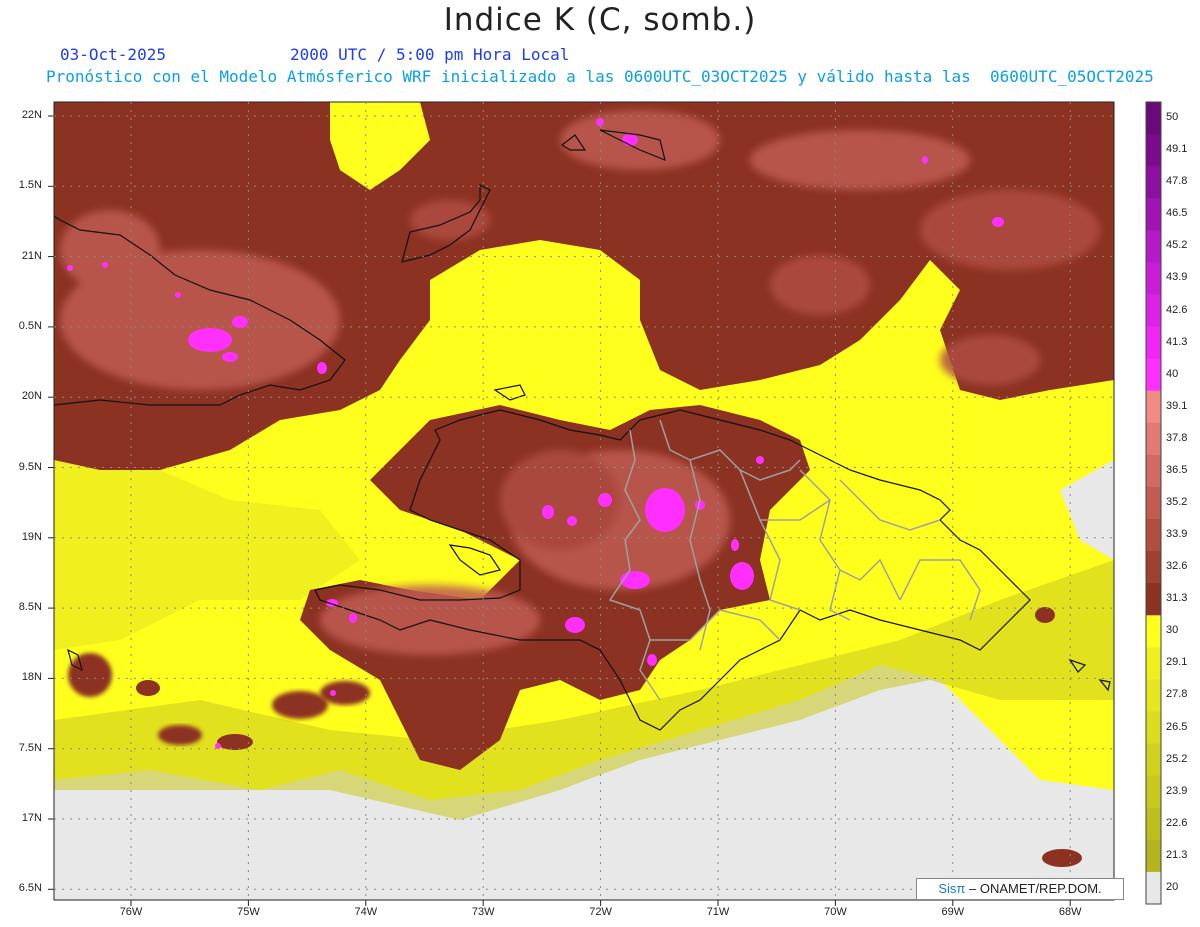  What do you see at coordinates (1070, 912) in the screenshot?
I see `lon-label: 68W` at bounding box center [1070, 912].